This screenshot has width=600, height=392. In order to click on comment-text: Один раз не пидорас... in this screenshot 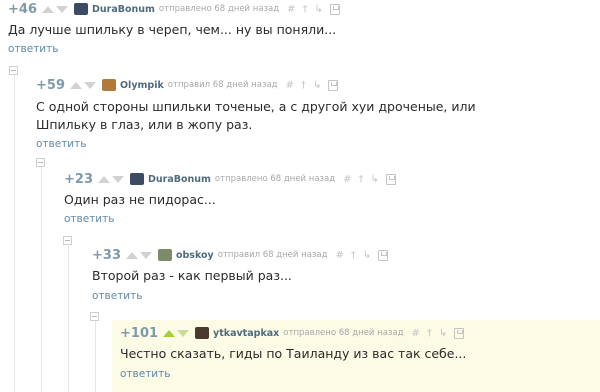, I will do `click(140, 199)`.